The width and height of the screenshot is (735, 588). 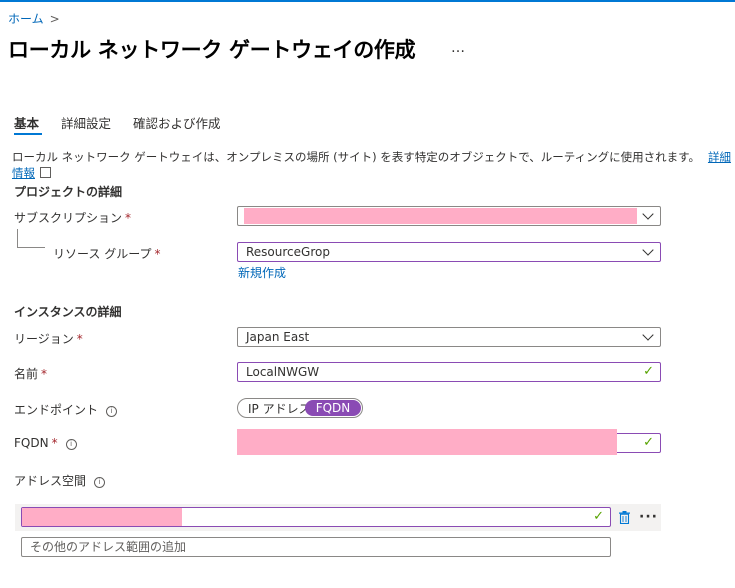 What do you see at coordinates (212, 50) in the screenshot?
I see `page-title: ローカル ネットワーク ゲートウェイの作成` at bounding box center [212, 50].